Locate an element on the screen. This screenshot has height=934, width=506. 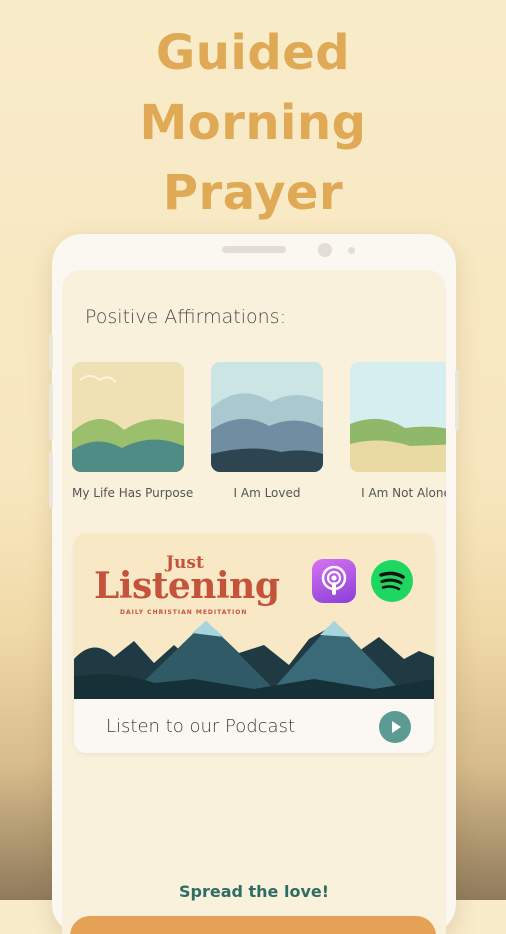
podcast-label: Listen to our Podcast is located at coordinates (201, 726).